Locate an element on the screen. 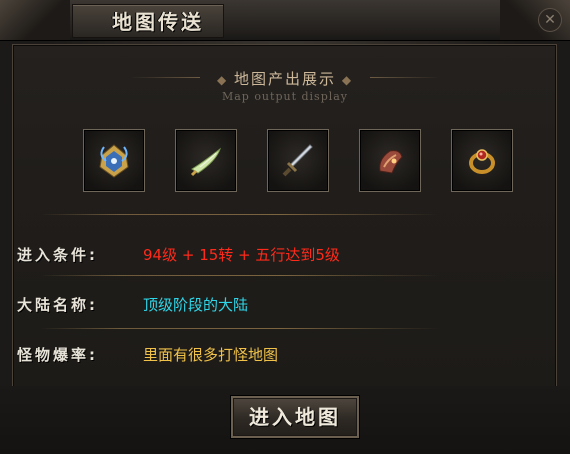 The width and height of the screenshot is (570, 454). ring-icon is located at coordinates (482, 161).